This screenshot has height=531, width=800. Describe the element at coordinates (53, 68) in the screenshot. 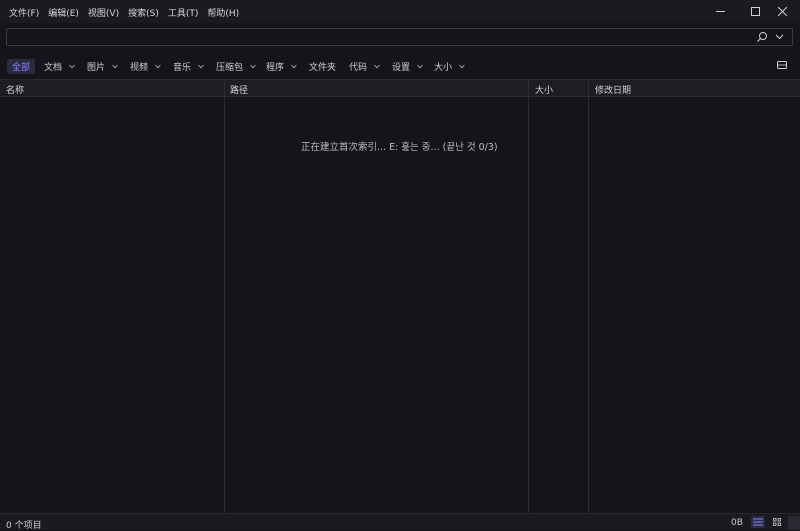

I see `filter-label: 文档` at that location.